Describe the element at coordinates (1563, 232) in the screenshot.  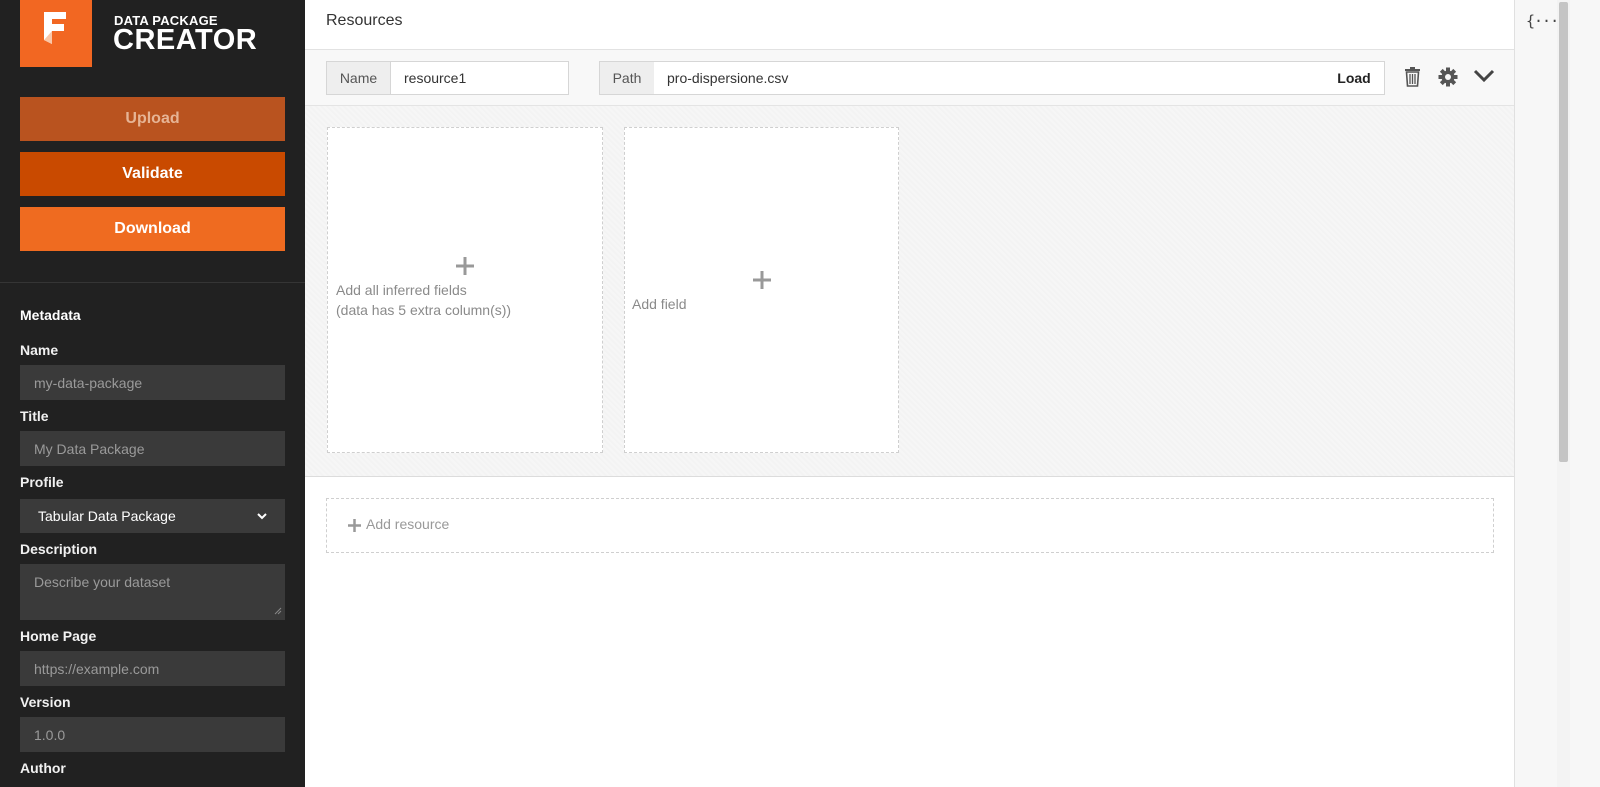
I see `scrollbar-thumb` at that location.